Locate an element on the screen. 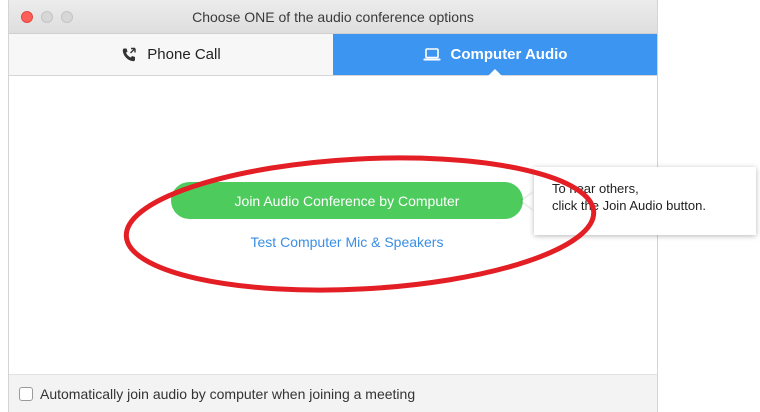  test-mic-speakers-link: Test Computer Mic & Speakers is located at coordinates (347, 242).